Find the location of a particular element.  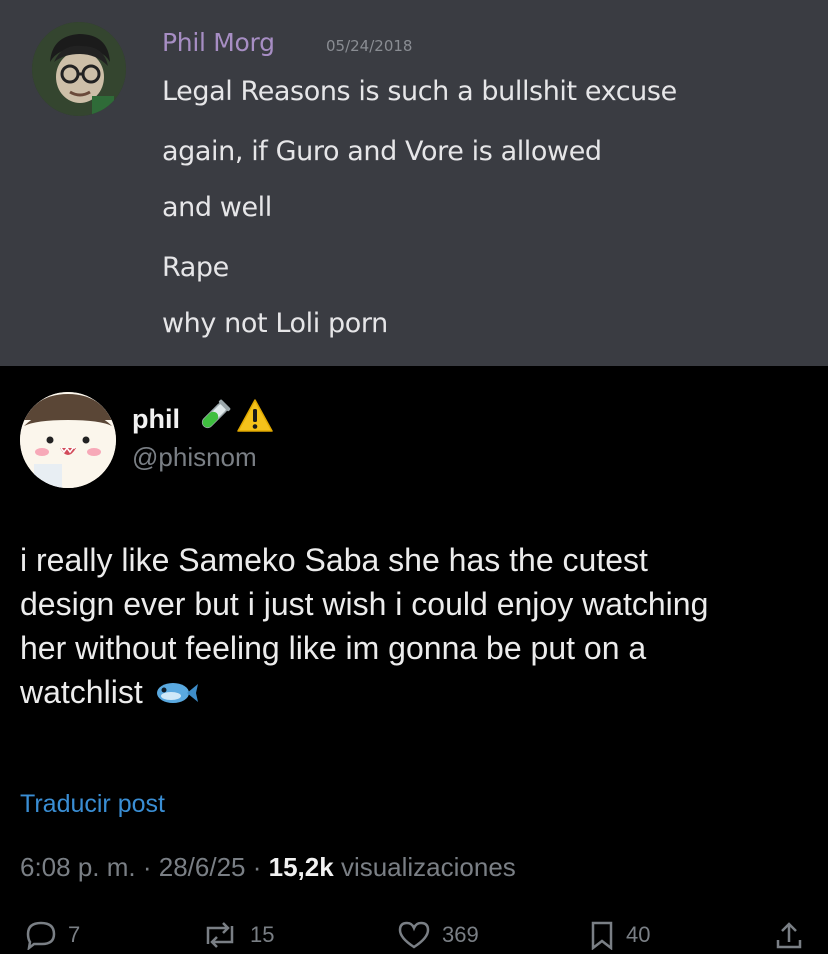

tweet-avatar is located at coordinates (68, 440).